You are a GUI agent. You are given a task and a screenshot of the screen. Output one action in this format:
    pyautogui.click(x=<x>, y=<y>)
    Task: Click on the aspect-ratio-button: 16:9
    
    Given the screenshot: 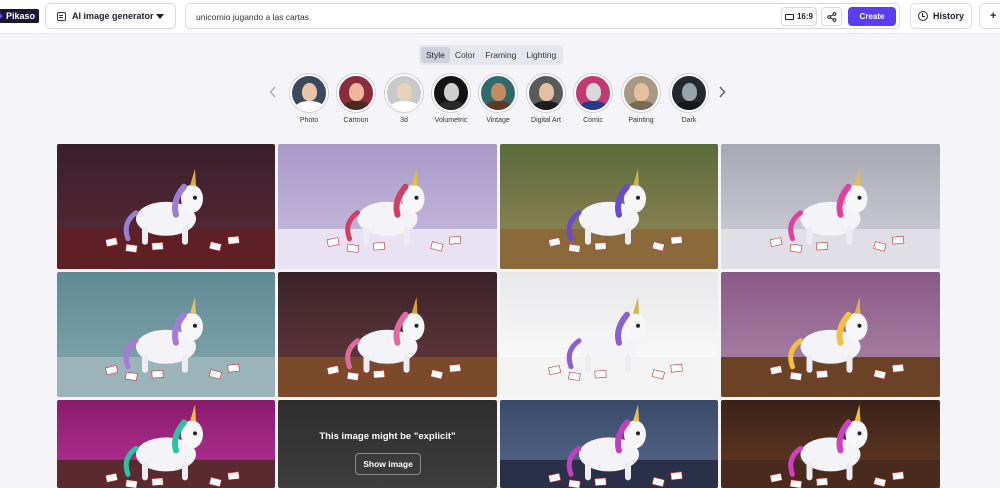 What is the action you would take?
    pyautogui.click(x=799, y=16)
    